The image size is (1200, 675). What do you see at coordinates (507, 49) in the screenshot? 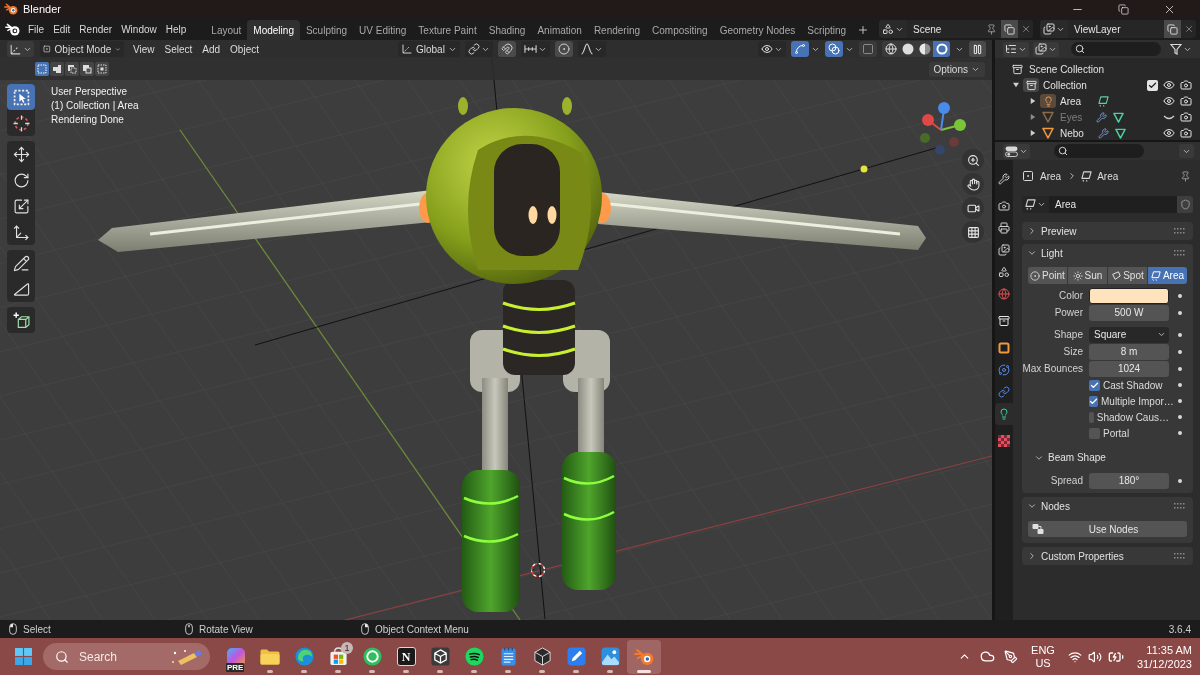
I see `snap-toggle` at bounding box center [507, 49].